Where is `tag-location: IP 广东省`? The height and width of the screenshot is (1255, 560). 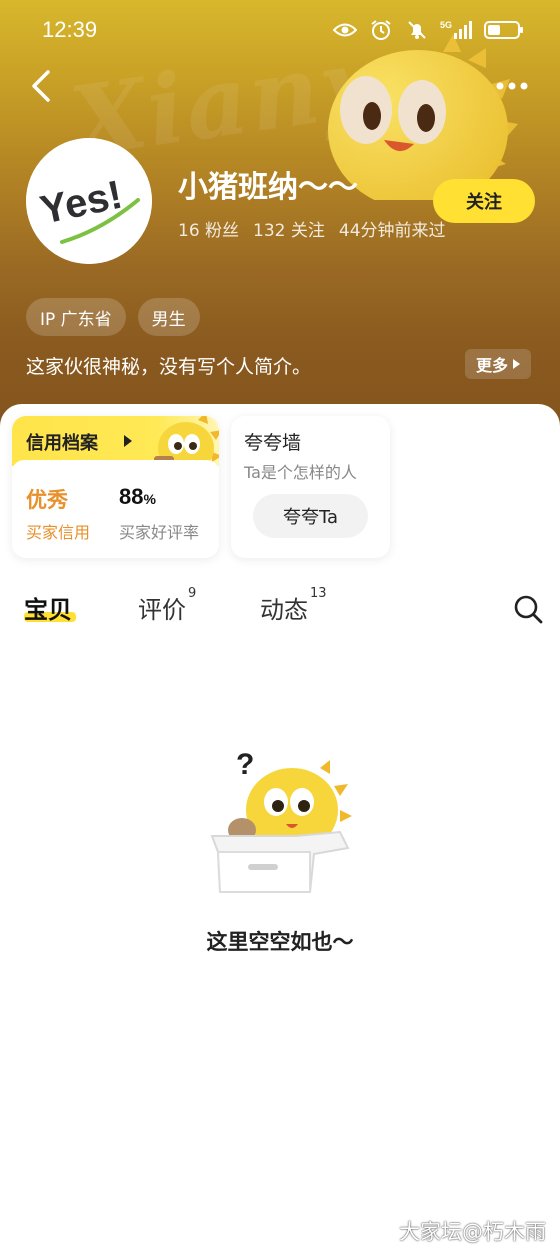 tag-location: IP 广东省 is located at coordinates (76, 317).